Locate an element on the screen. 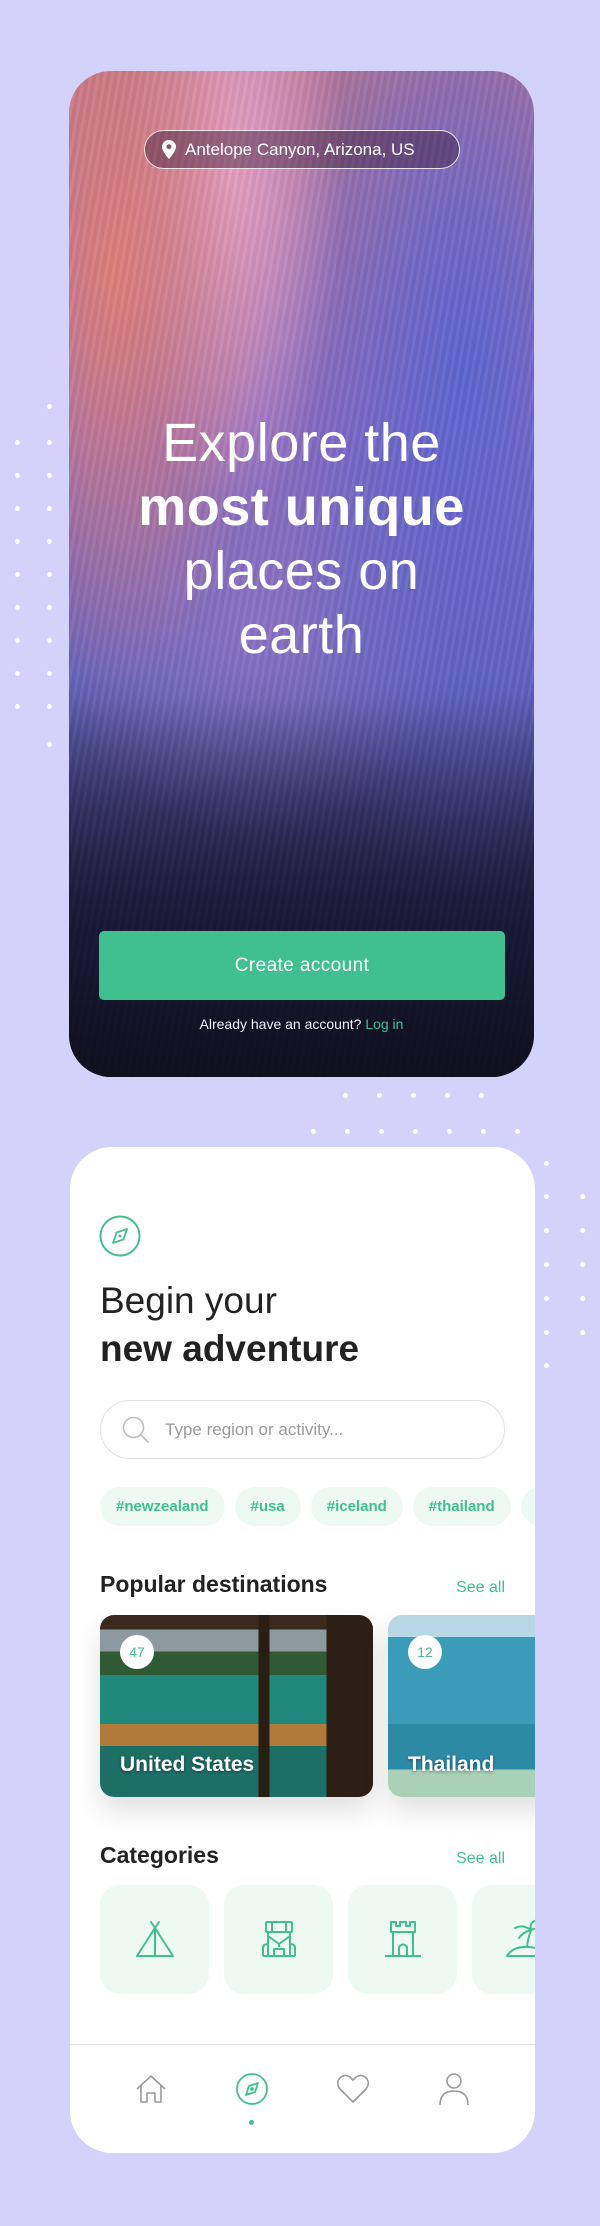  hero-line-2: most unique is located at coordinates (301, 507).